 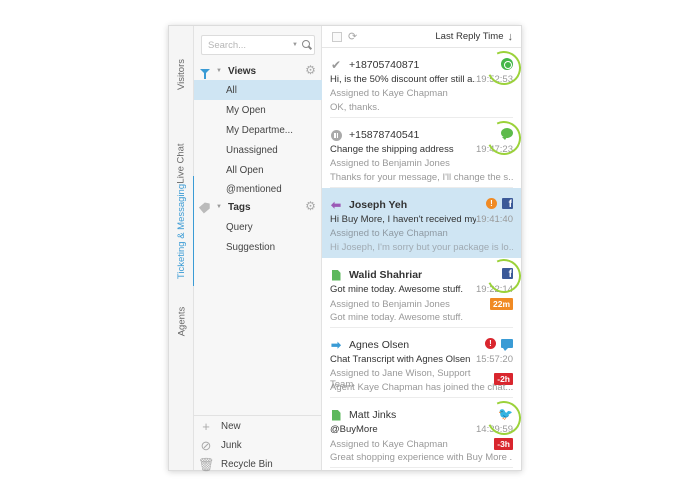 I want to click on search-input, so click(x=248, y=45).